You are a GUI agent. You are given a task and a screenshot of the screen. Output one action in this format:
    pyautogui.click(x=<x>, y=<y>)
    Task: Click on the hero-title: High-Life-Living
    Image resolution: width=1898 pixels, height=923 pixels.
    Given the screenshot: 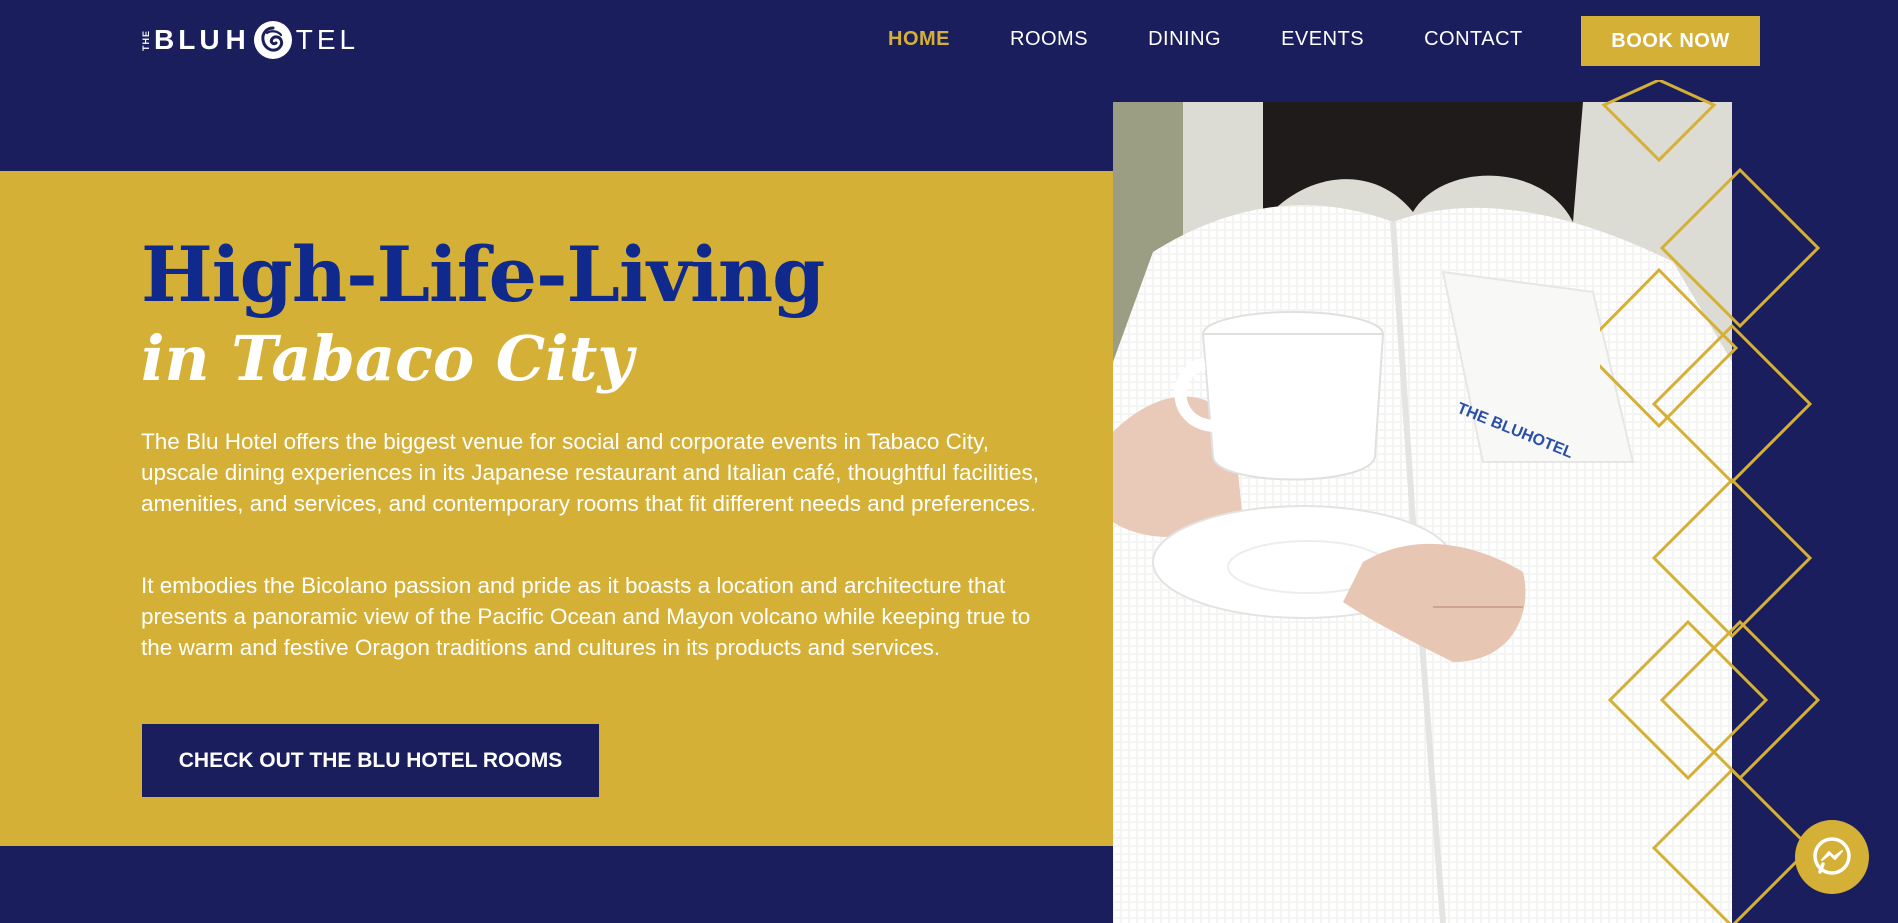 What is the action you would take?
    pyautogui.click(x=483, y=274)
    